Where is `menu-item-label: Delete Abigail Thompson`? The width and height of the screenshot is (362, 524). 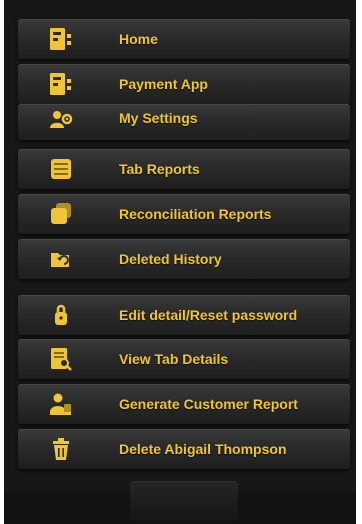
menu-item-label: Delete Abigail Thompson is located at coordinates (203, 449).